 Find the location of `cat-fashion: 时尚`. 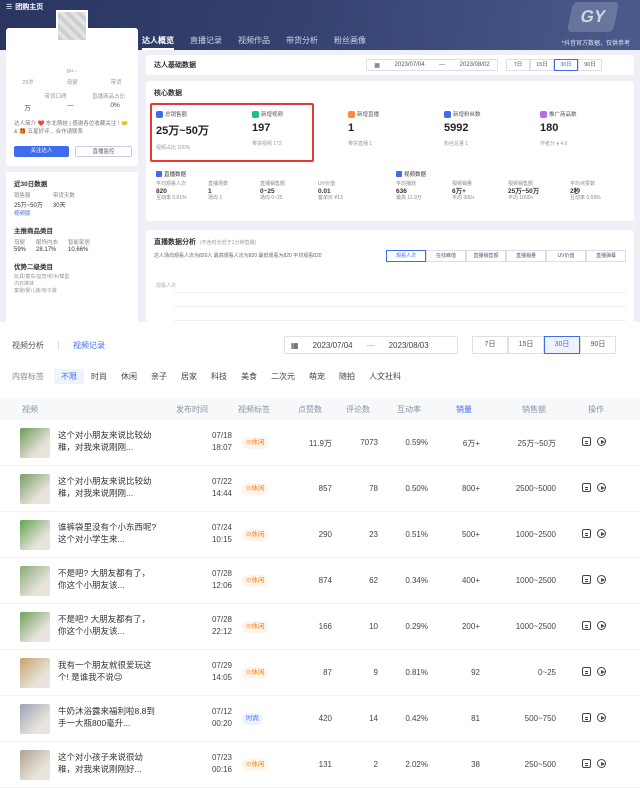

cat-fashion: 时尚 is located at coordinates (99, 376).